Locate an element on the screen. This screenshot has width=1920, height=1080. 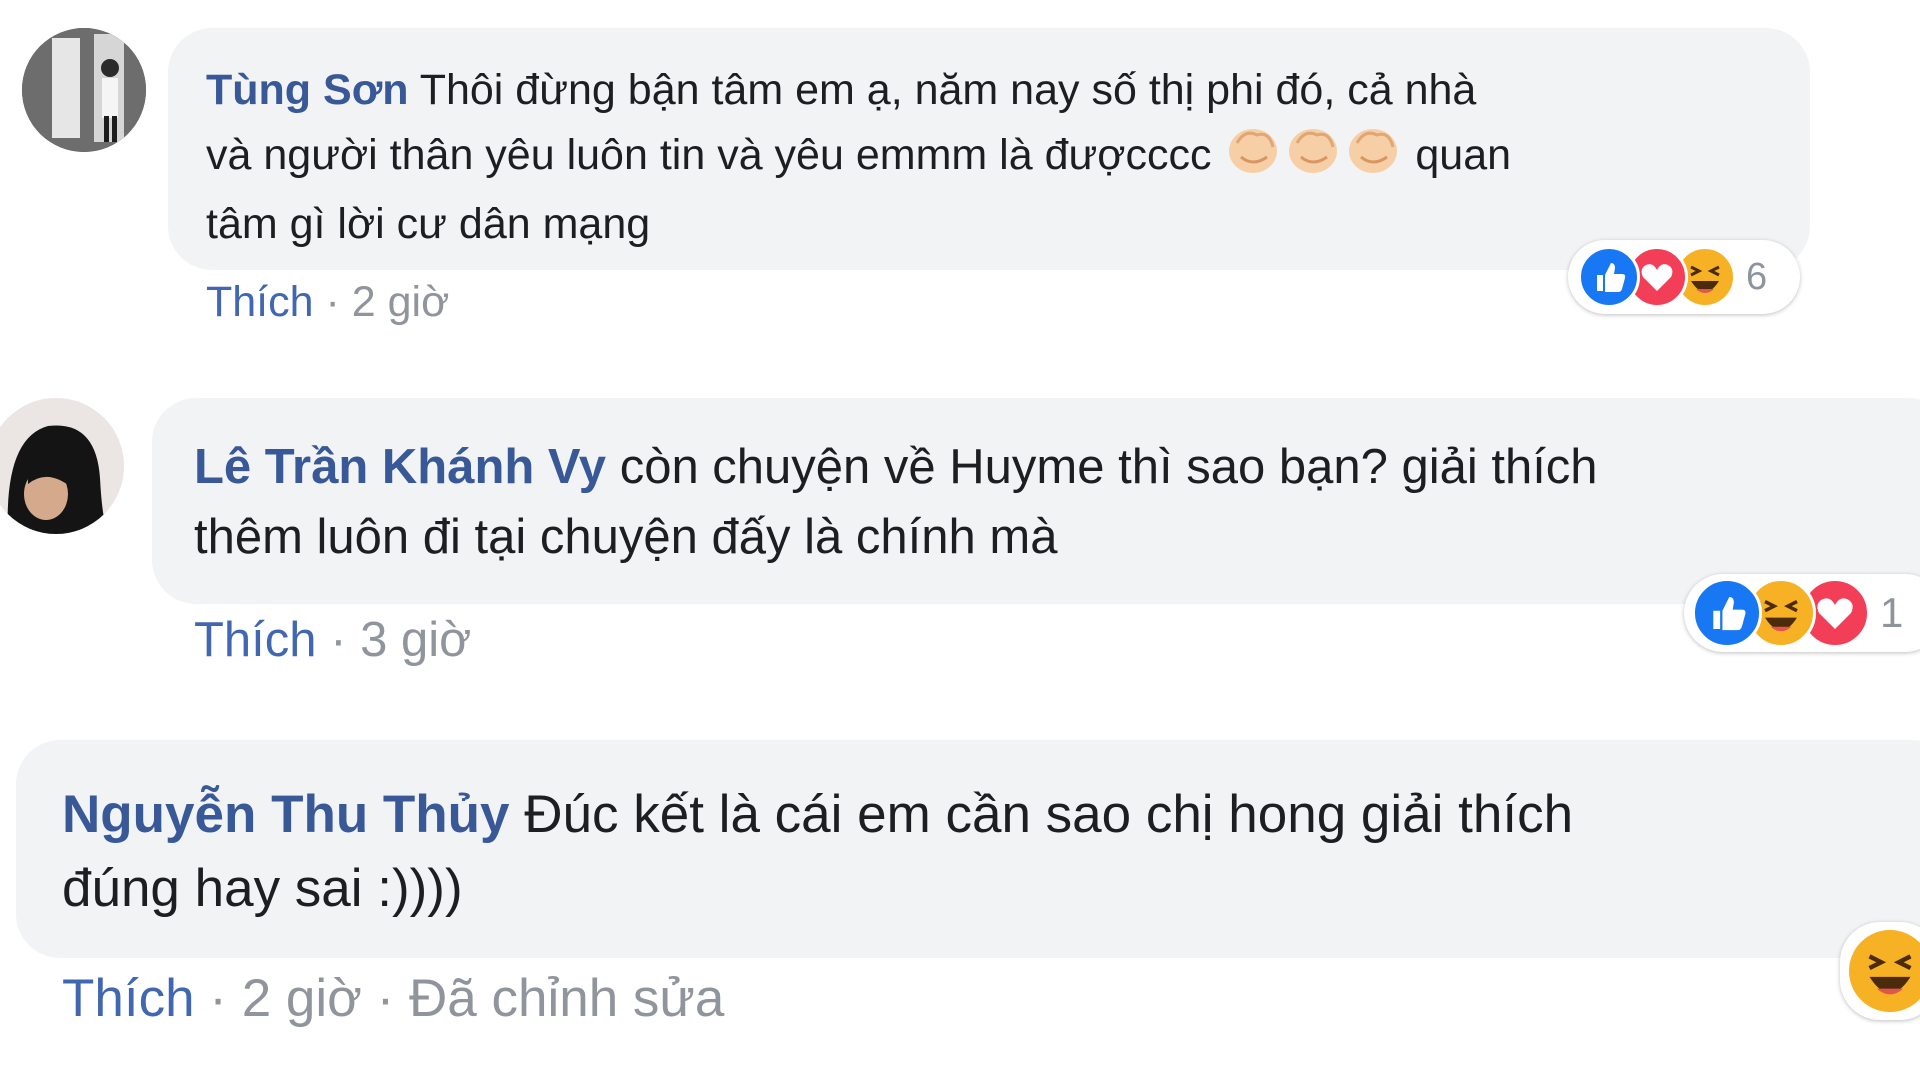
comment-actions: Thích · 3 giờ is located at coordinates (332, 640).